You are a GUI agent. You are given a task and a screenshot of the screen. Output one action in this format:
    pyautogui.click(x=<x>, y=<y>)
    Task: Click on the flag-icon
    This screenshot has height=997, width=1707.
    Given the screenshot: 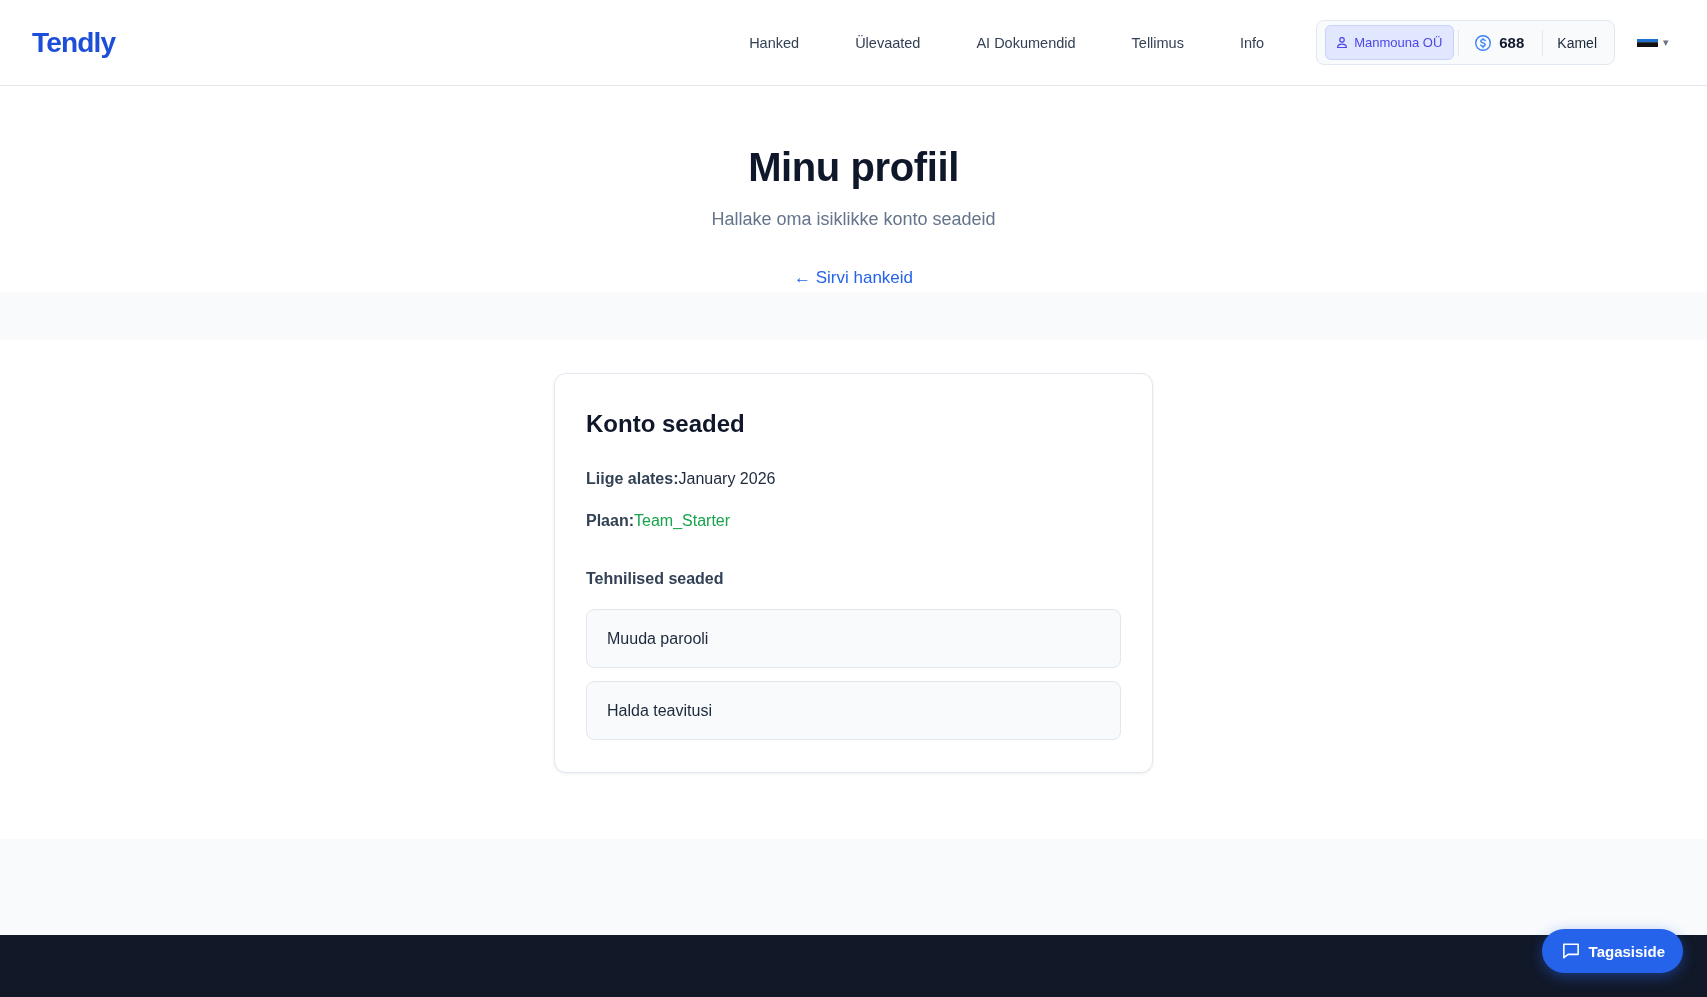 What is the action you would take?
    pyautogui.click(x=1647, y=42)
    